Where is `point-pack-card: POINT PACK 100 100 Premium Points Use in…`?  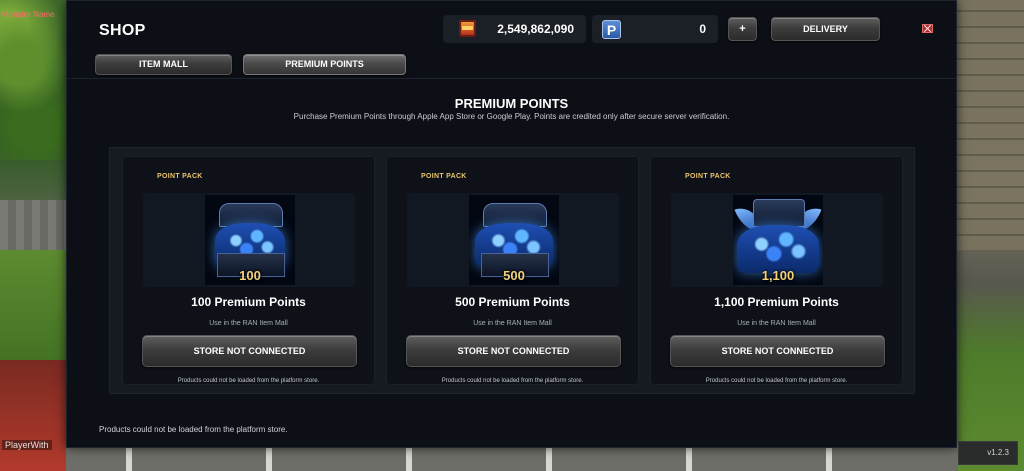
point-pack-card: POINT PACK 100 100 Premium Points Use in… is located at coordinates (248, 270).